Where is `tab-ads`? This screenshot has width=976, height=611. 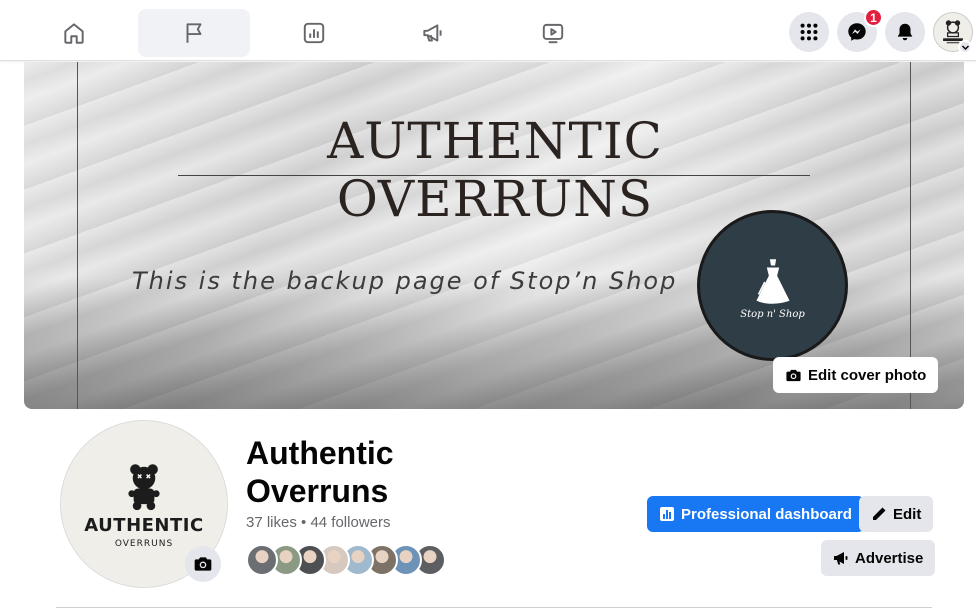 tab-ads is located at coordinates (433, 33).